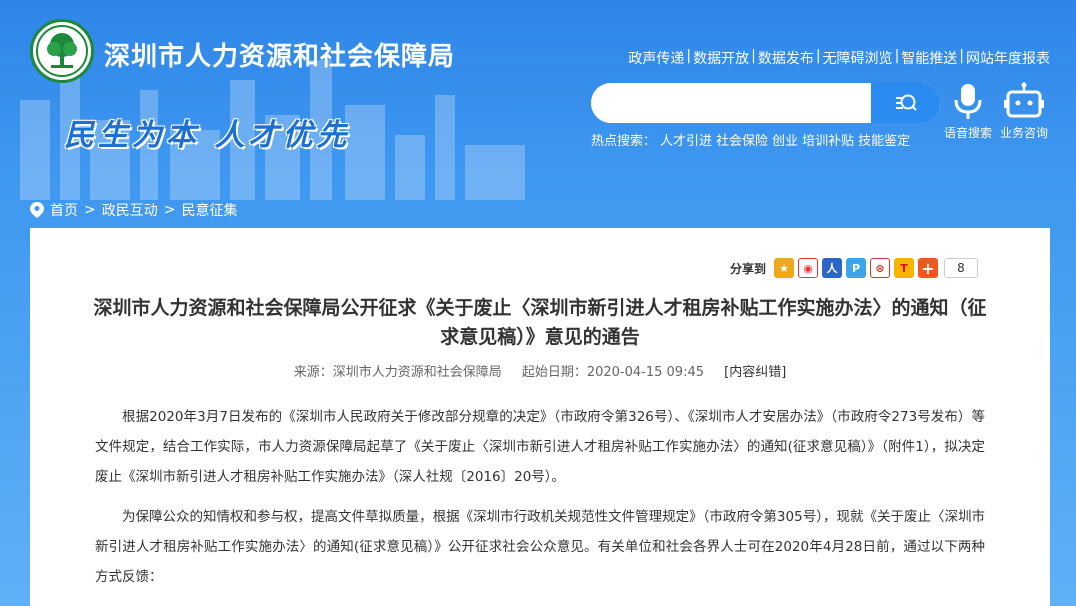 The width and height of the screenshot is (1076, 606). I want to click on hot-search-item: 技能鉴定, so click(884, 139).